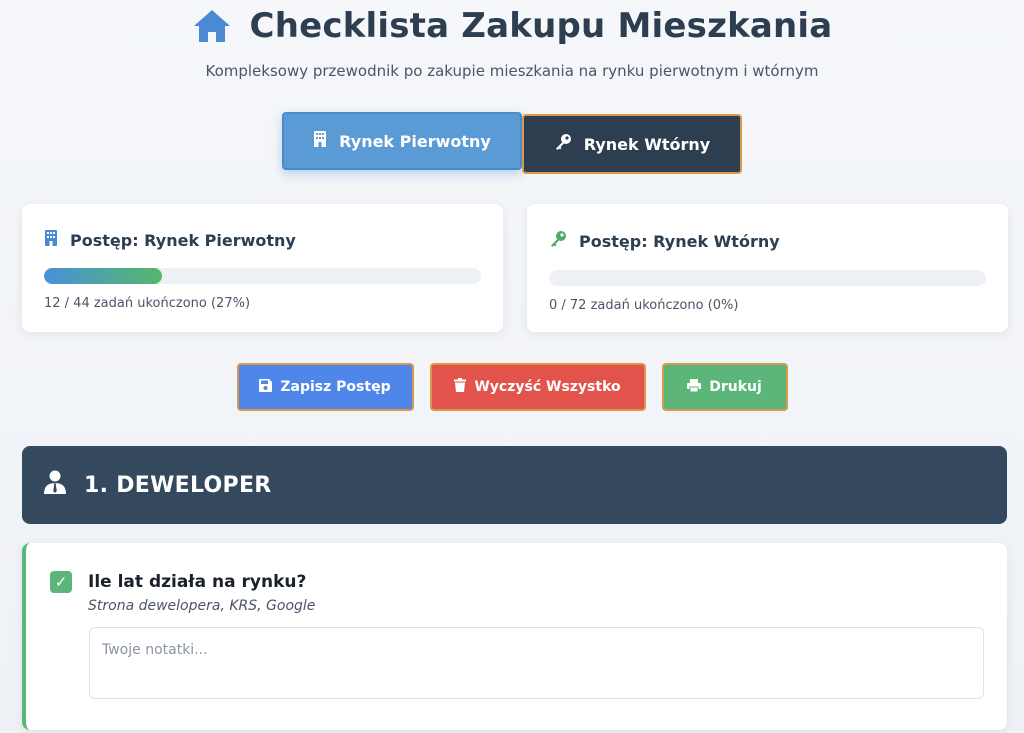 Image resolution: width=1024 pixels, height=733 pixels. I want to click on clear-all-button: Wyczyść Wszystko, so click(537, 387).